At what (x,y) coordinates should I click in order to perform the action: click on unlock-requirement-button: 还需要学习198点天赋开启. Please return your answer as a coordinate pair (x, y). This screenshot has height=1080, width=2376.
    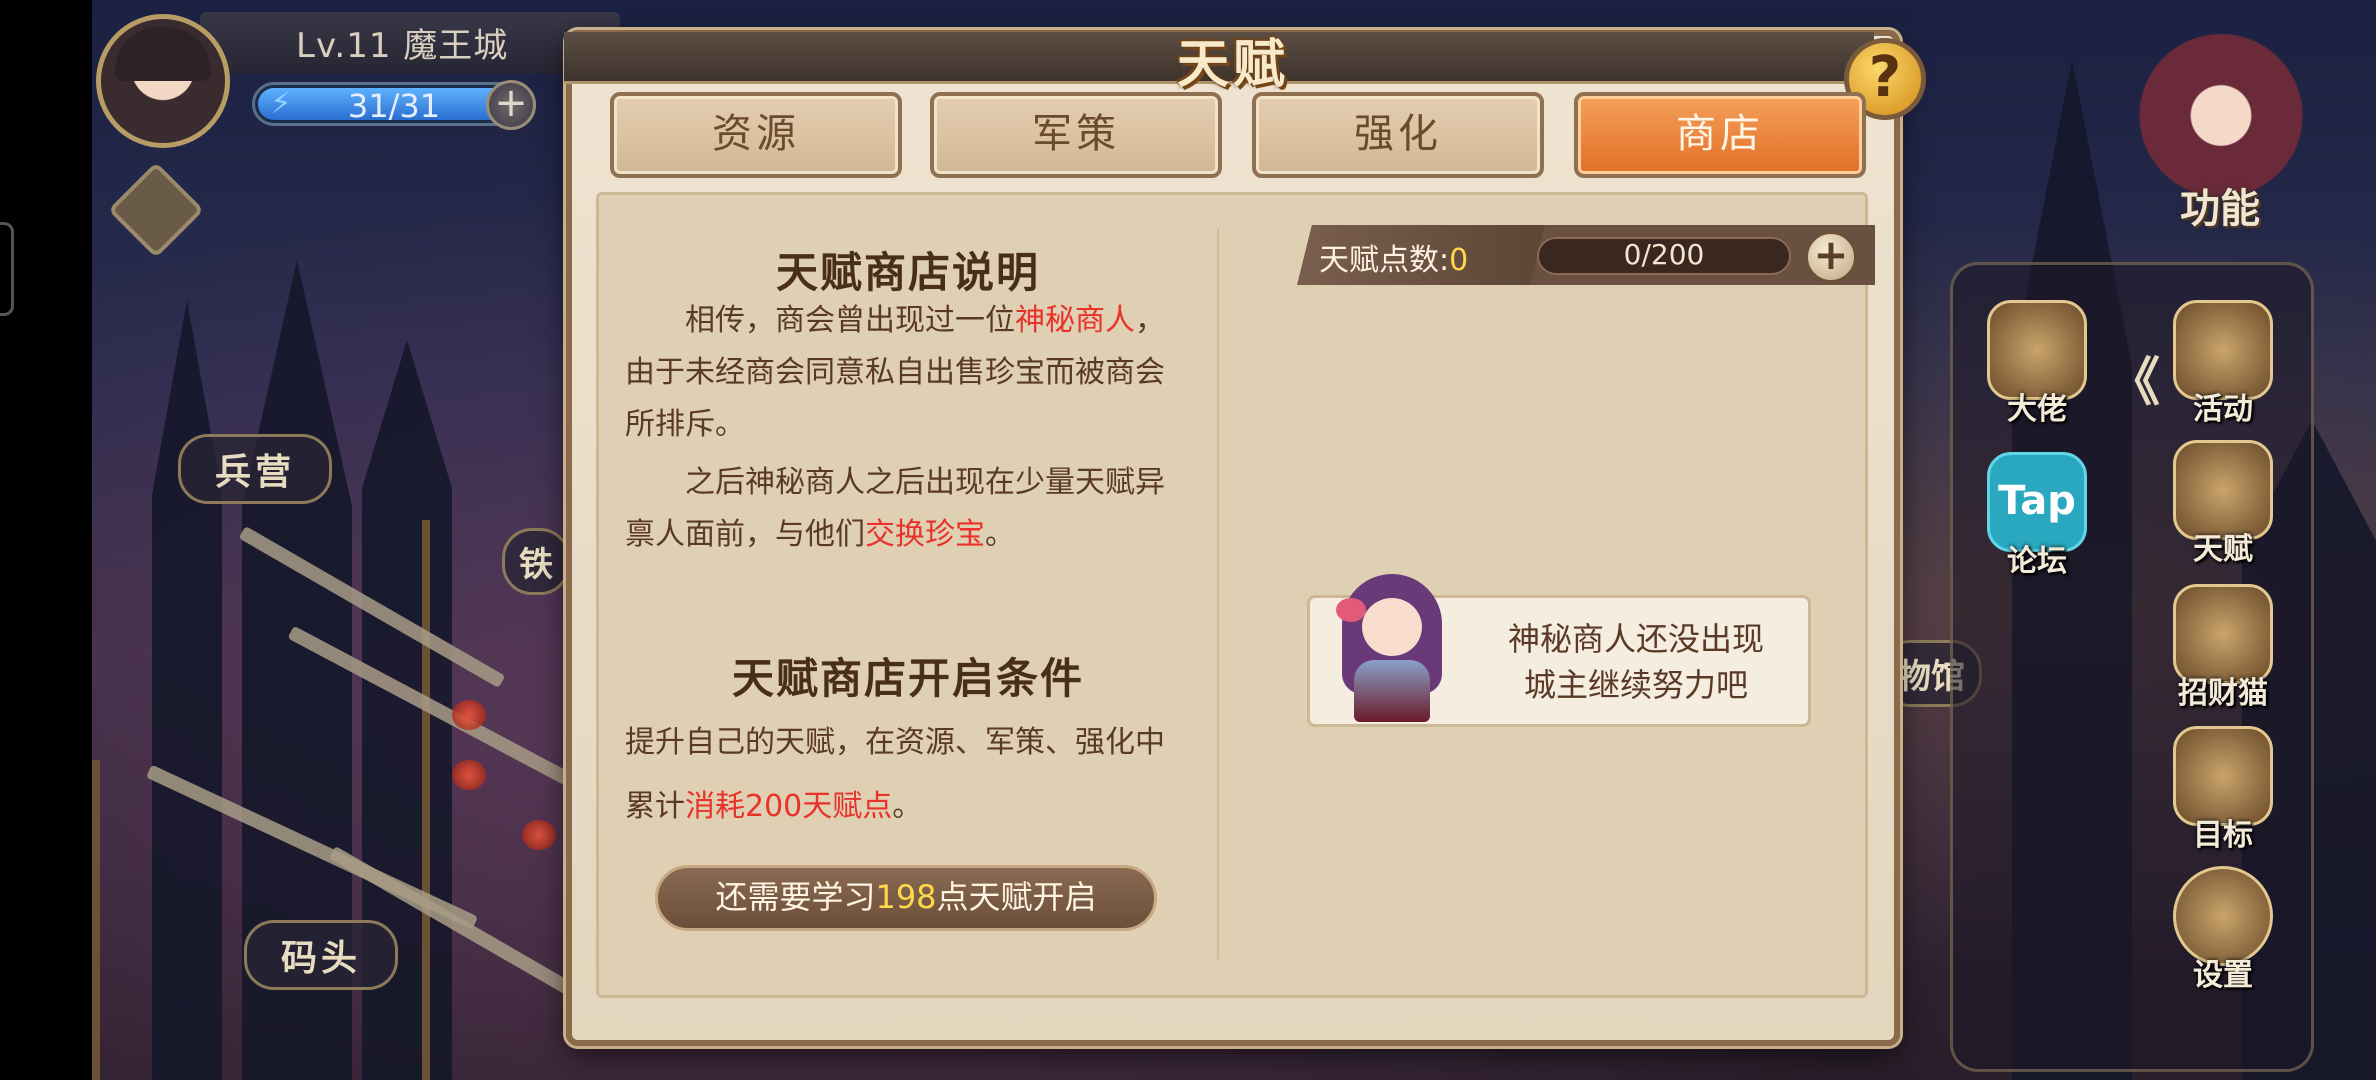
    Looking at the image, I should click on (906, 898).